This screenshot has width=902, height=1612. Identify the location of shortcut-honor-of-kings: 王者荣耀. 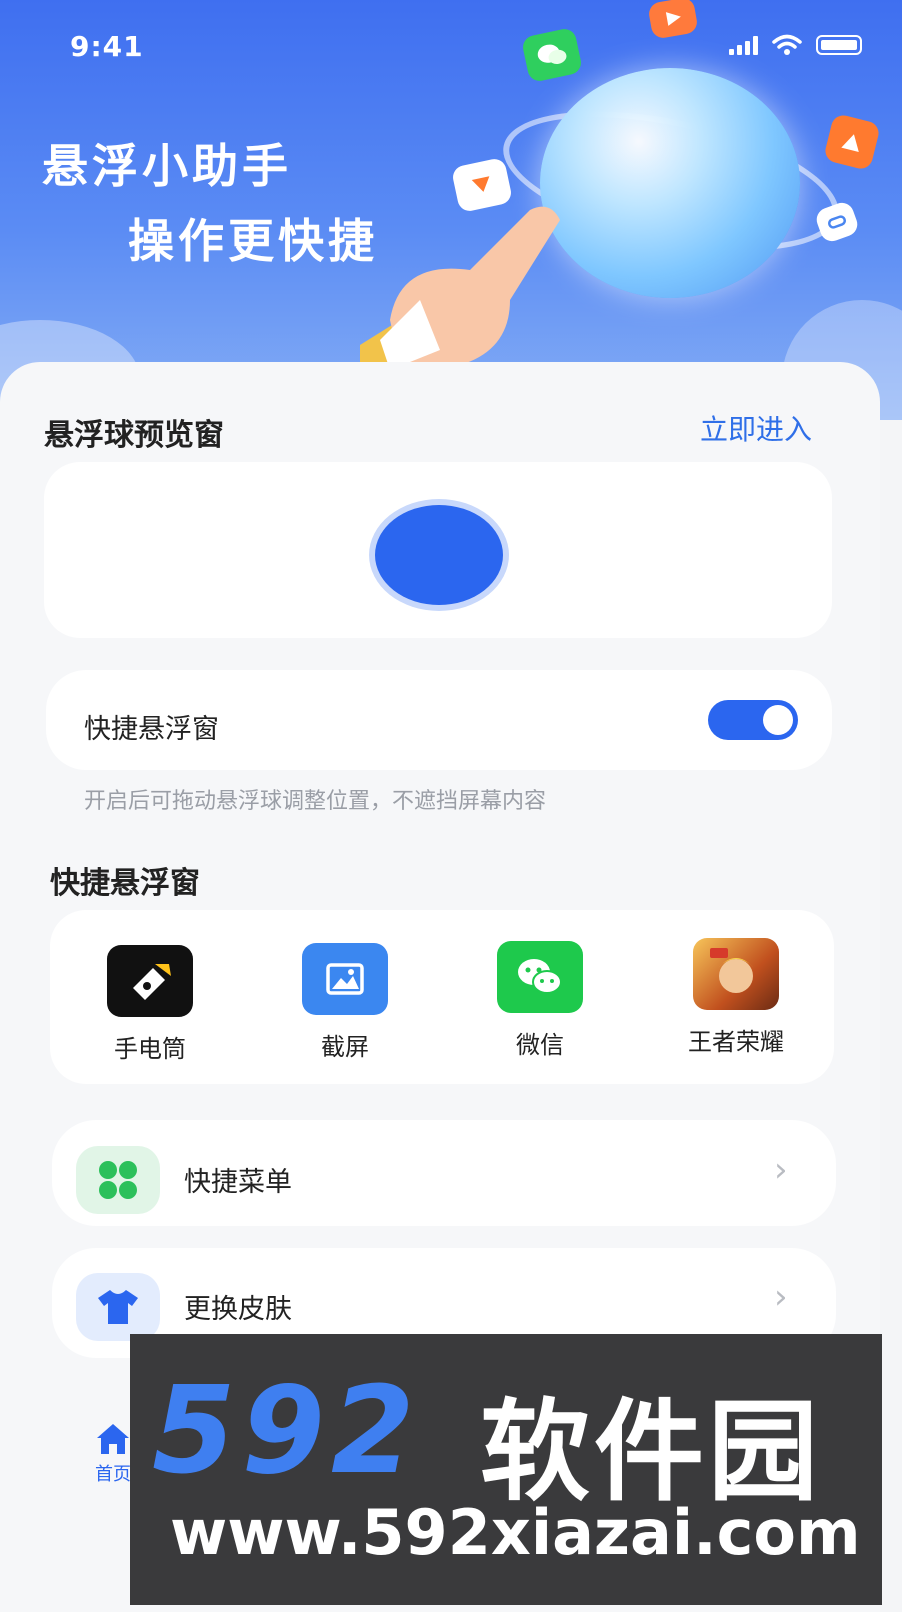
(736, 997).